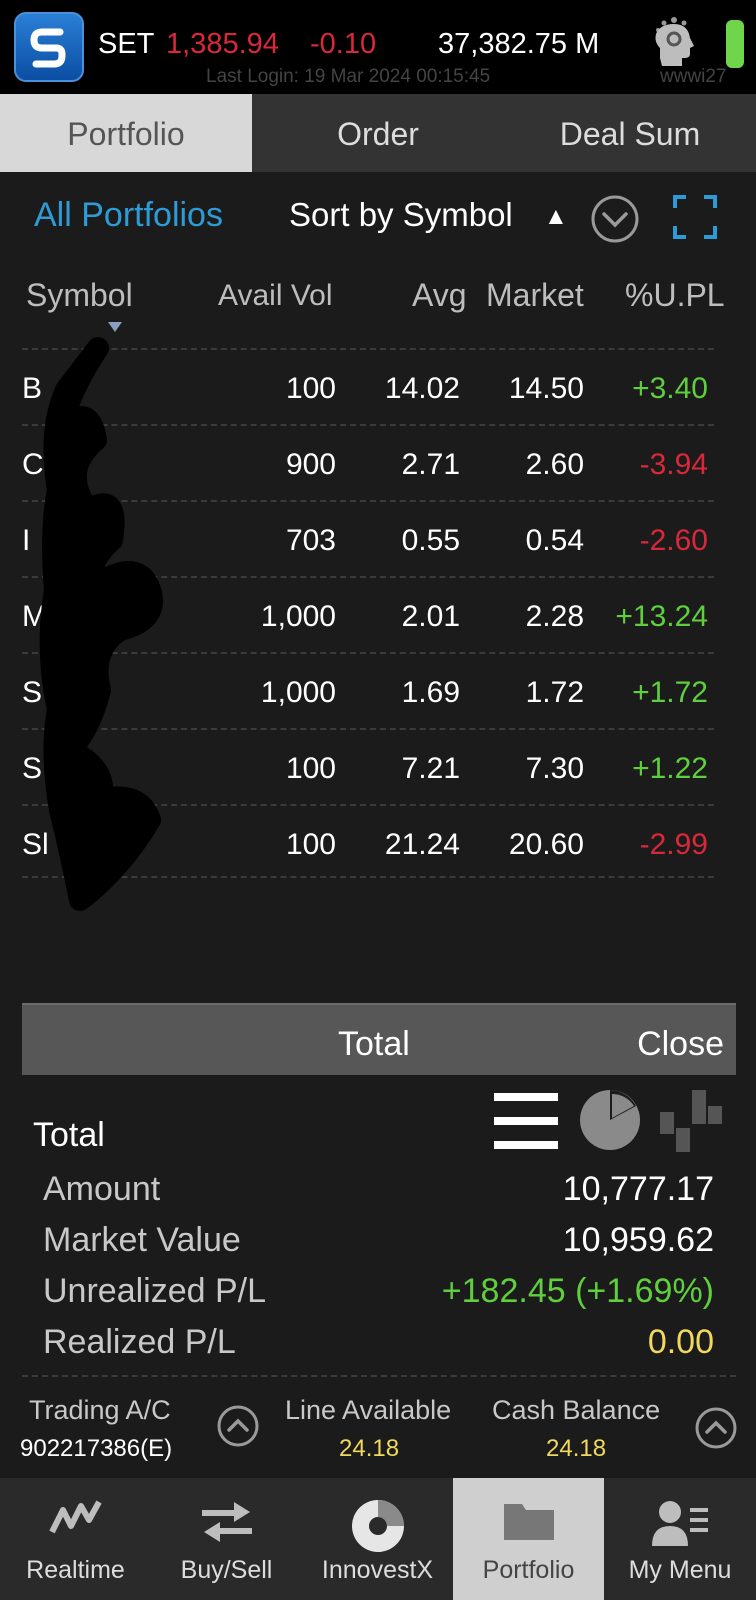 This screenshot has height=1600, width=756. Describe the element at coordinates (142, 1240) in the screenshot. I see `market-value-label: Market Value` at that location.